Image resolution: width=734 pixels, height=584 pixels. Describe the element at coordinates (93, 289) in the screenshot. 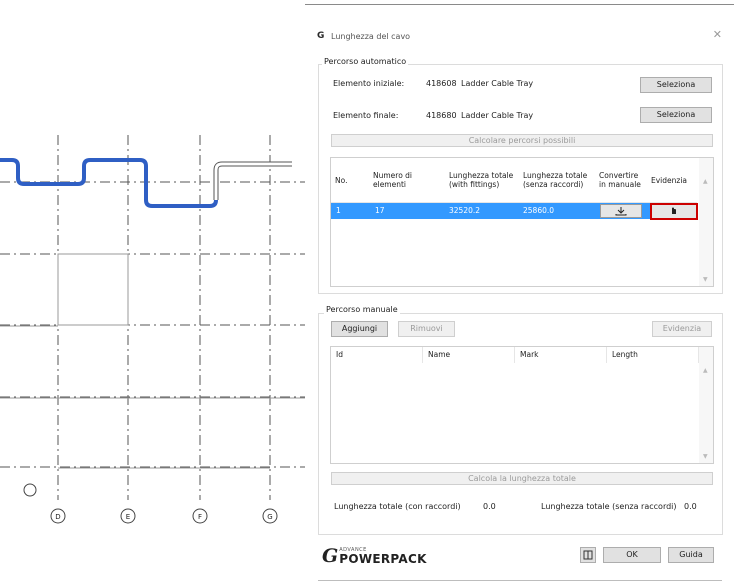

I see `beam-box` at that location.